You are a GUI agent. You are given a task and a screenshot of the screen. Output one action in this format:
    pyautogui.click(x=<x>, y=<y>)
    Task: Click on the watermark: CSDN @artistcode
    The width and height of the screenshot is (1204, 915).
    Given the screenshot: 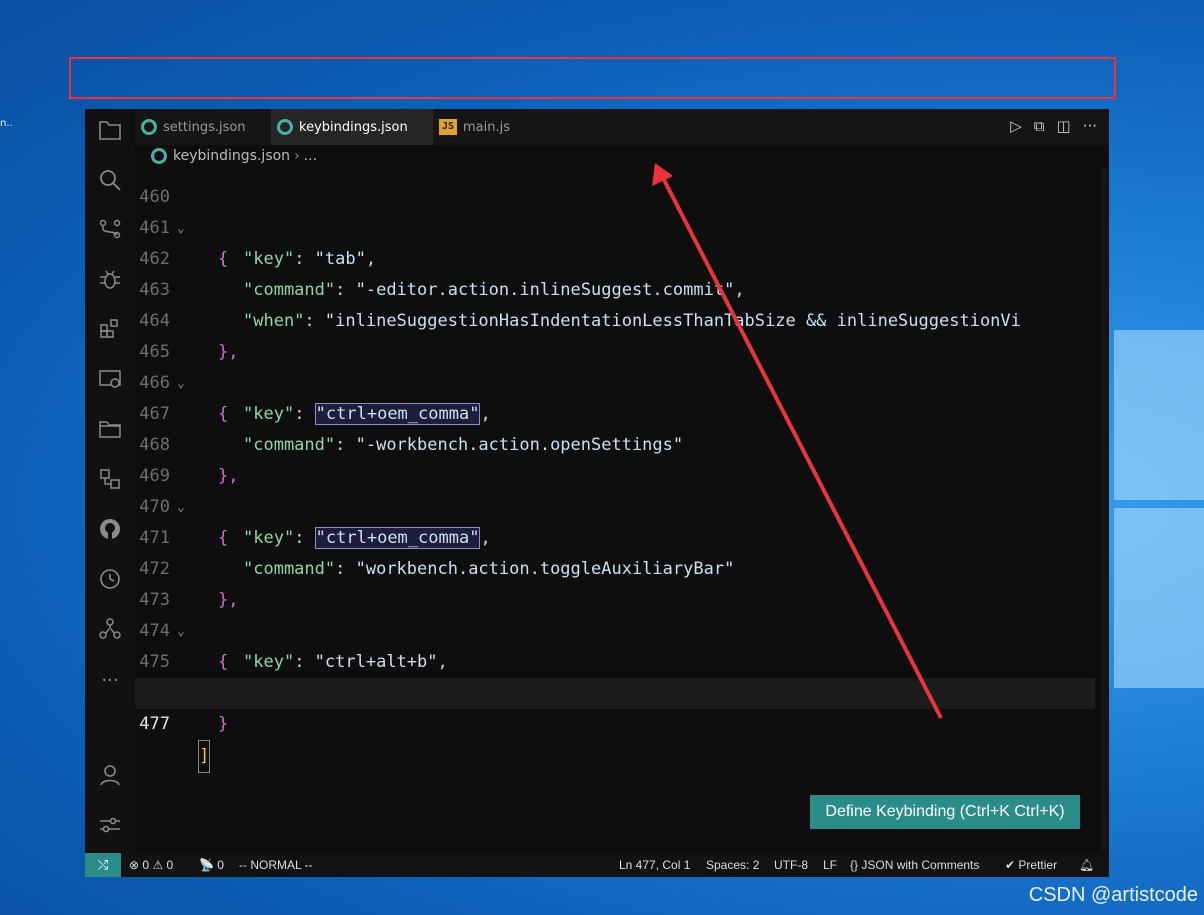 What is the action you would take?
    pyautogui.click(x=1113, y=895)
    